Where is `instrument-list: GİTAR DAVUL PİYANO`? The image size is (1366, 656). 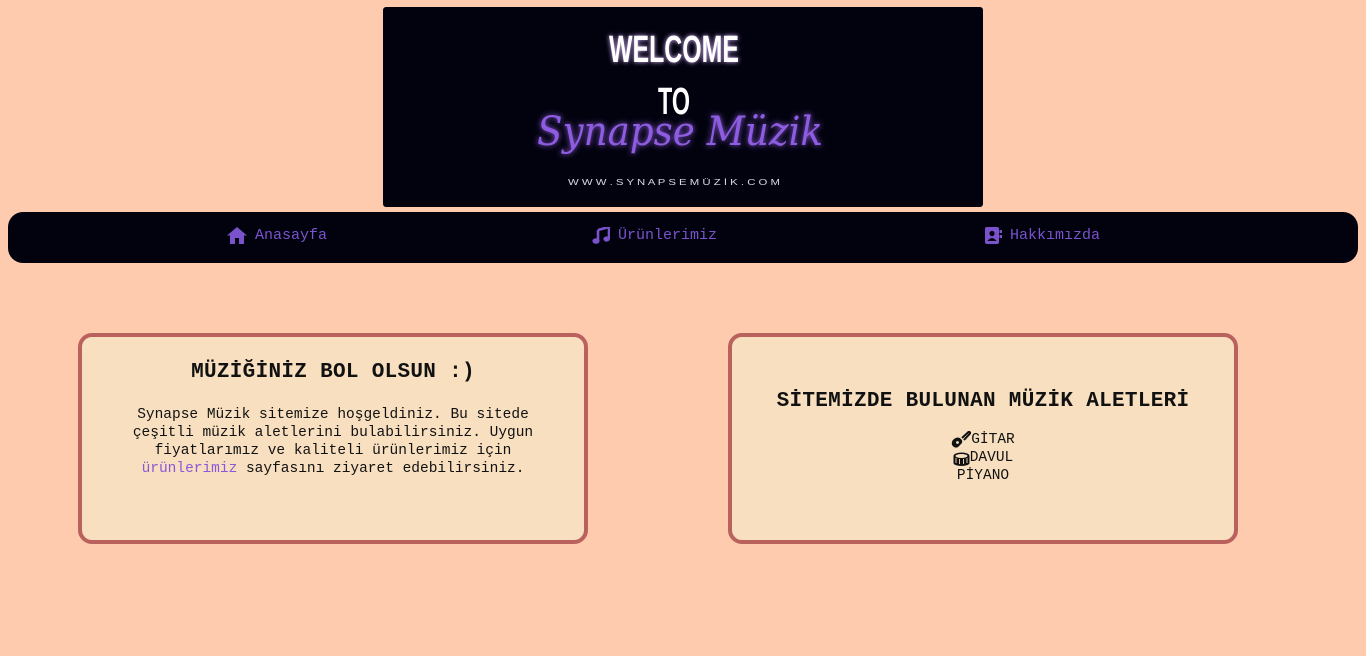
instrument-list: GİTAR DAVUL PİYANO is located at coordinates (983, 458).